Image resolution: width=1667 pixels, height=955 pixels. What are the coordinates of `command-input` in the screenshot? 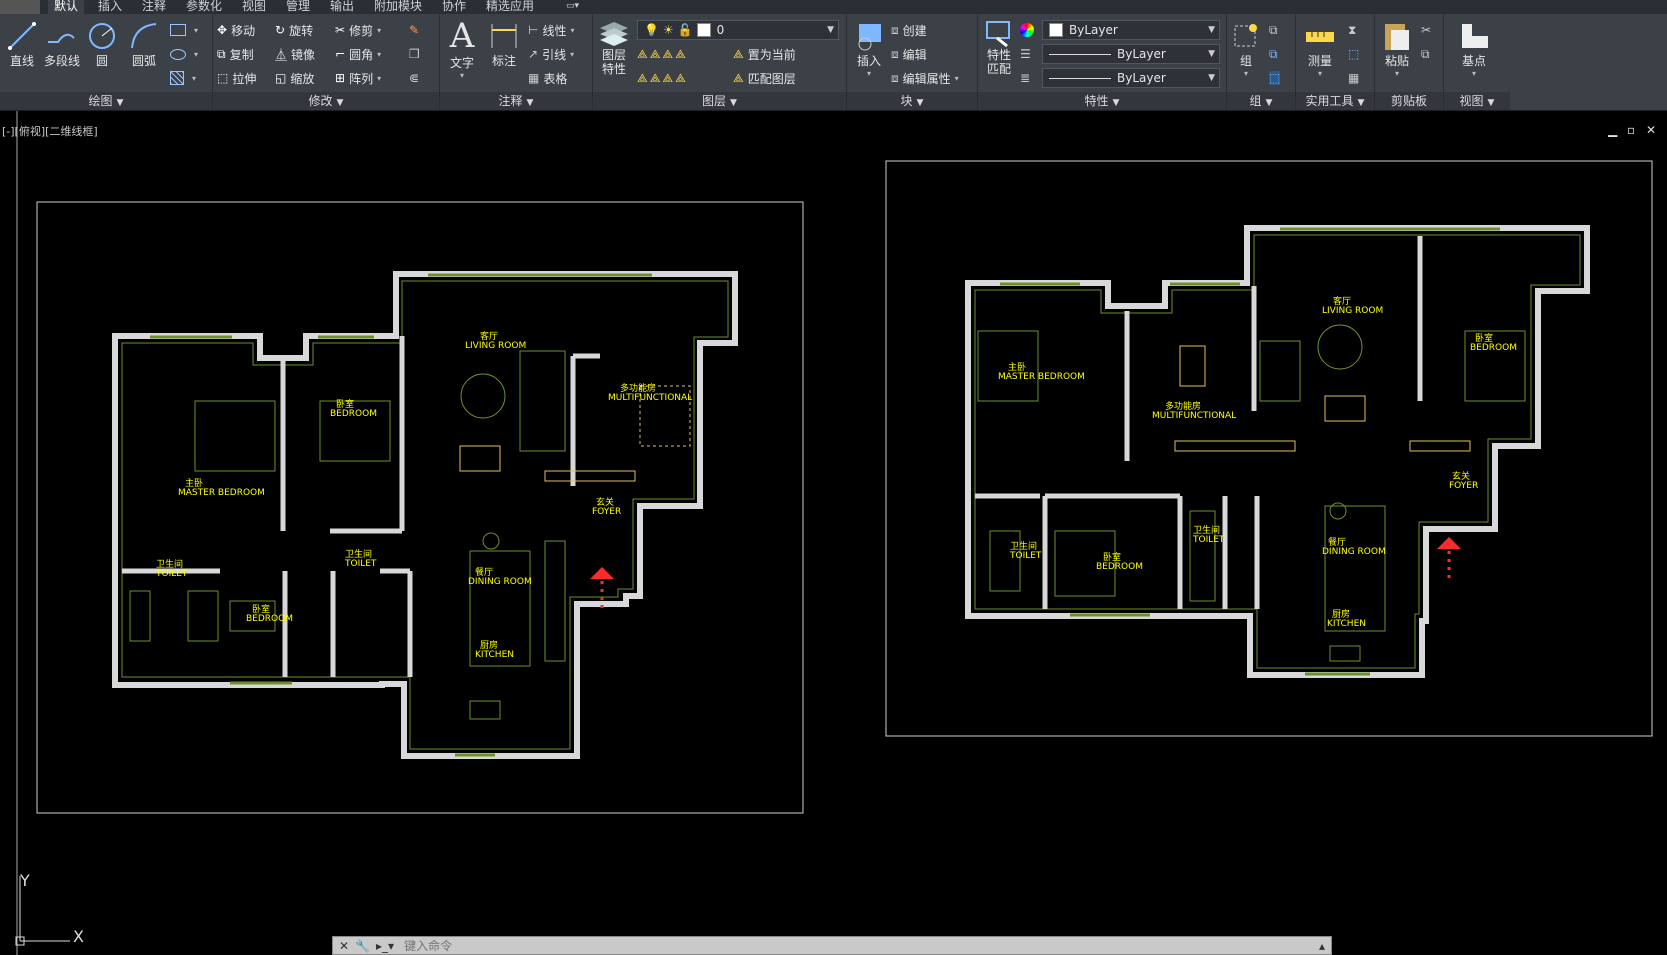 It's located at (804, 945).